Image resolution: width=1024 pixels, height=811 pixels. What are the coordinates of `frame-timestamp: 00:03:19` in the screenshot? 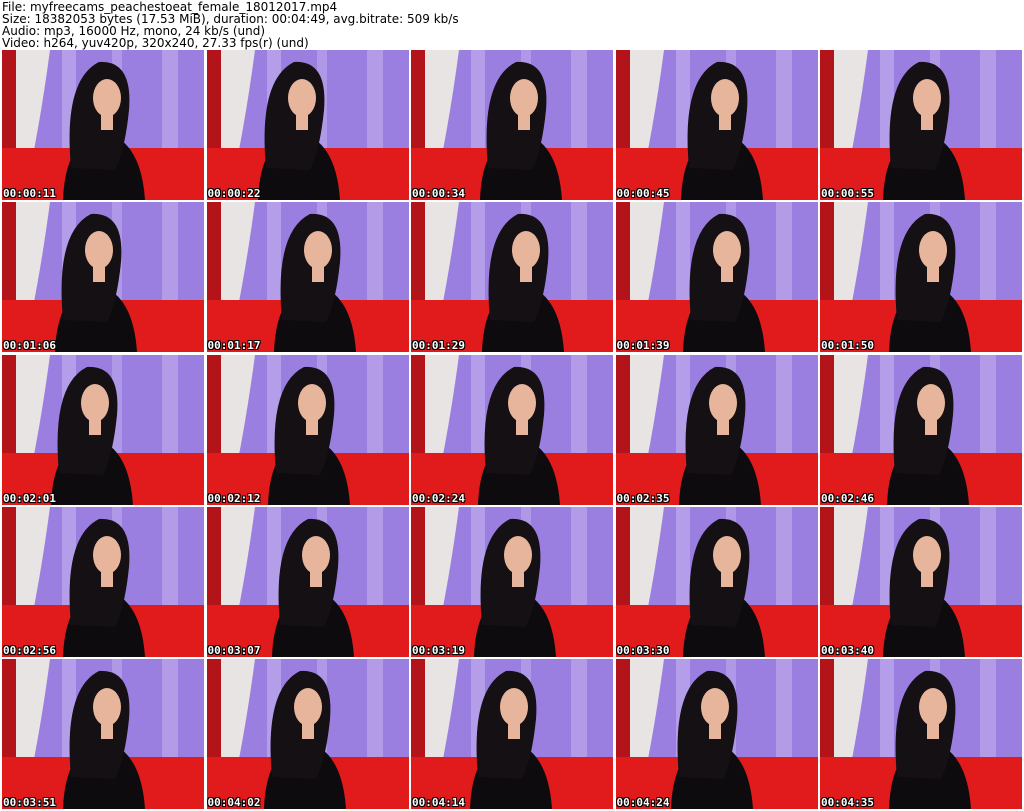 It's located at (438, 650).